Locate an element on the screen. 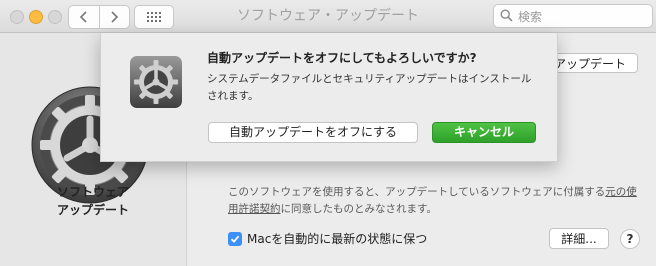  gear-icon is located at coordinates (156, 82).